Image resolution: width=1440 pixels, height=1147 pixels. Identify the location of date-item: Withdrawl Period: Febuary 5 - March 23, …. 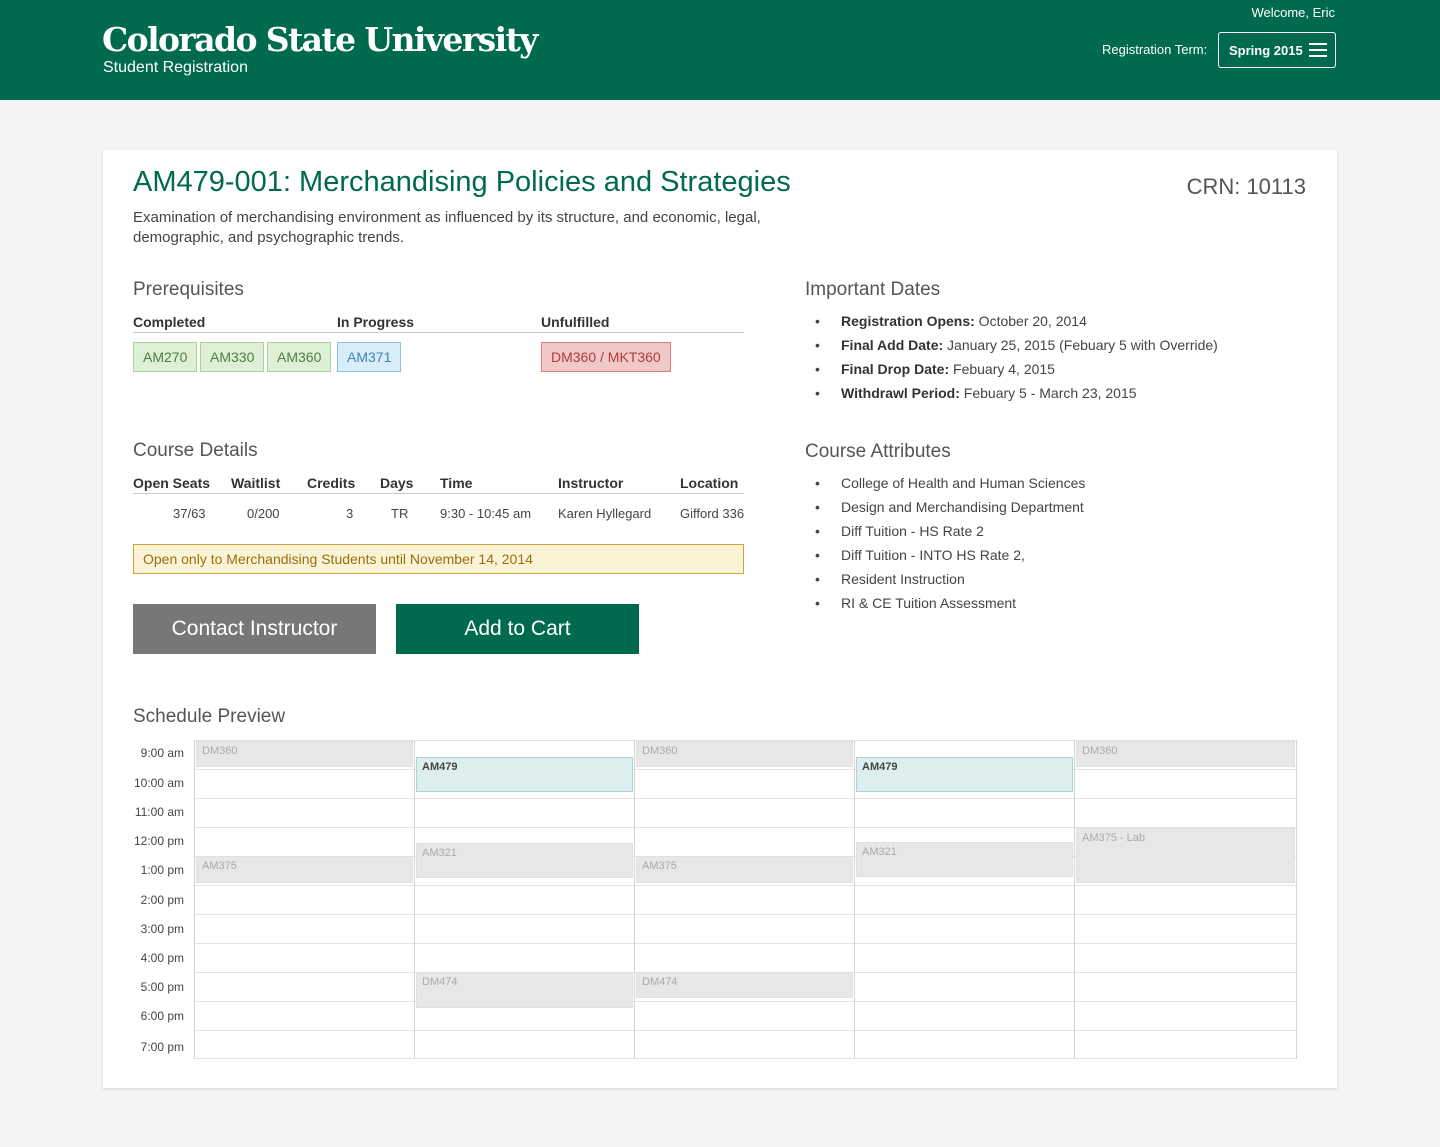
(971, 393).